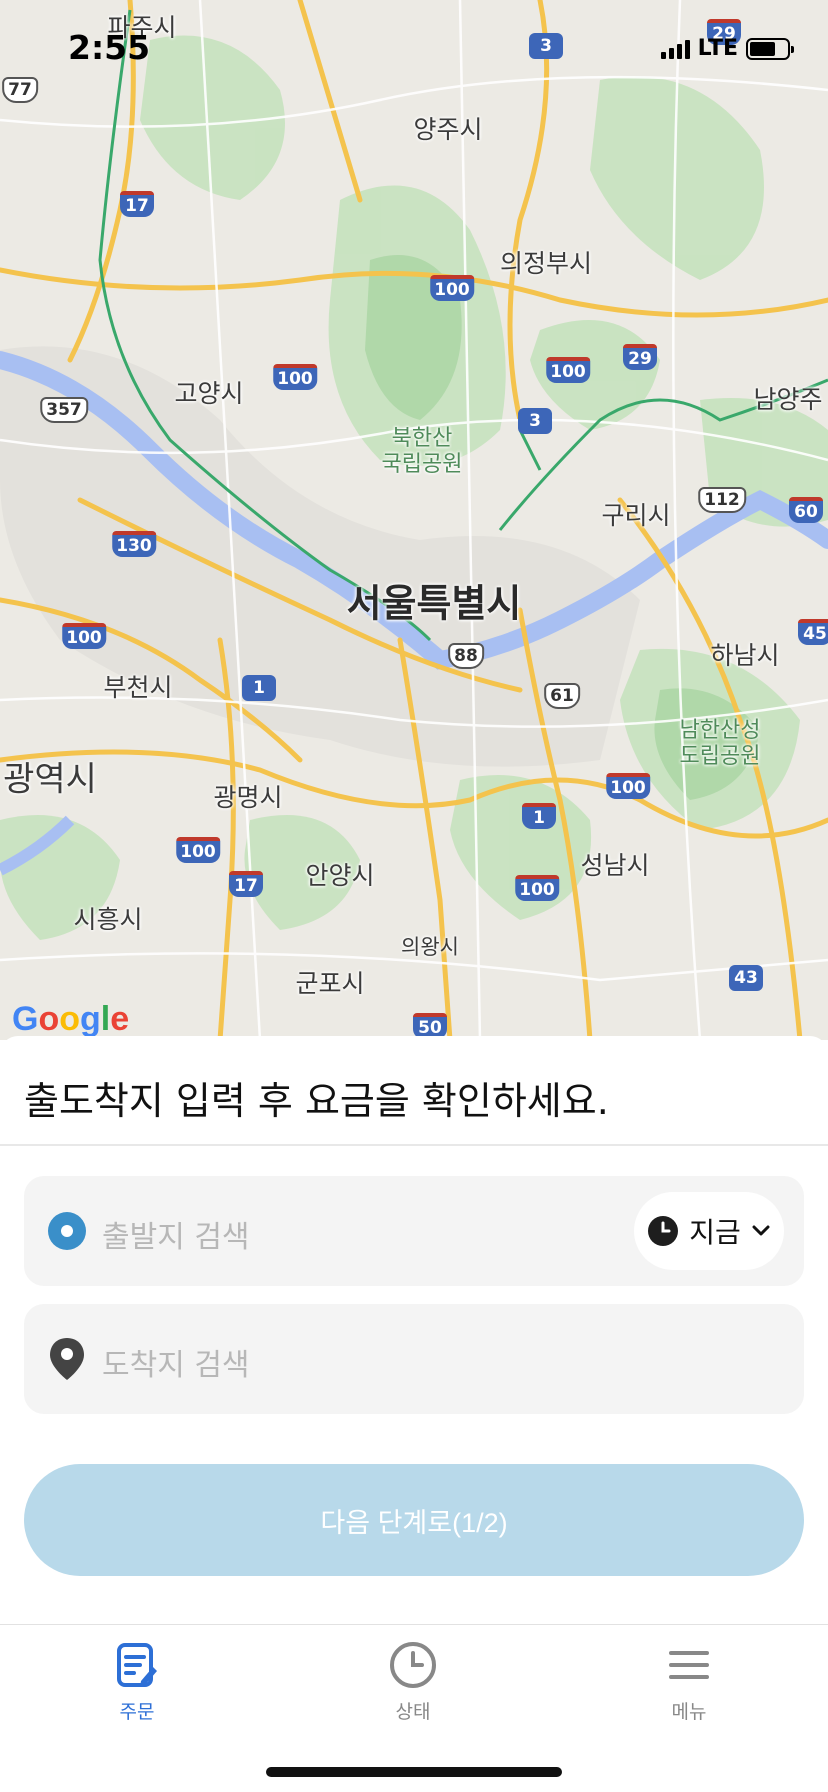 The image size is (828, 1792). Describe the element at coordinates (689, 1712) in the screenshot. I see `tab-menu-label: 메뉴` at that location.